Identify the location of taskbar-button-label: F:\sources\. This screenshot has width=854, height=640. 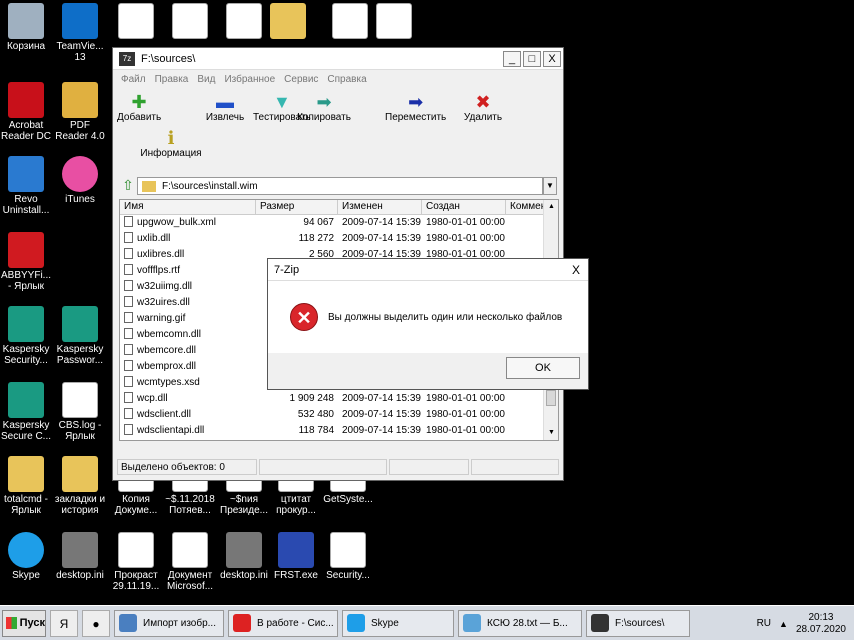
(640, 623).